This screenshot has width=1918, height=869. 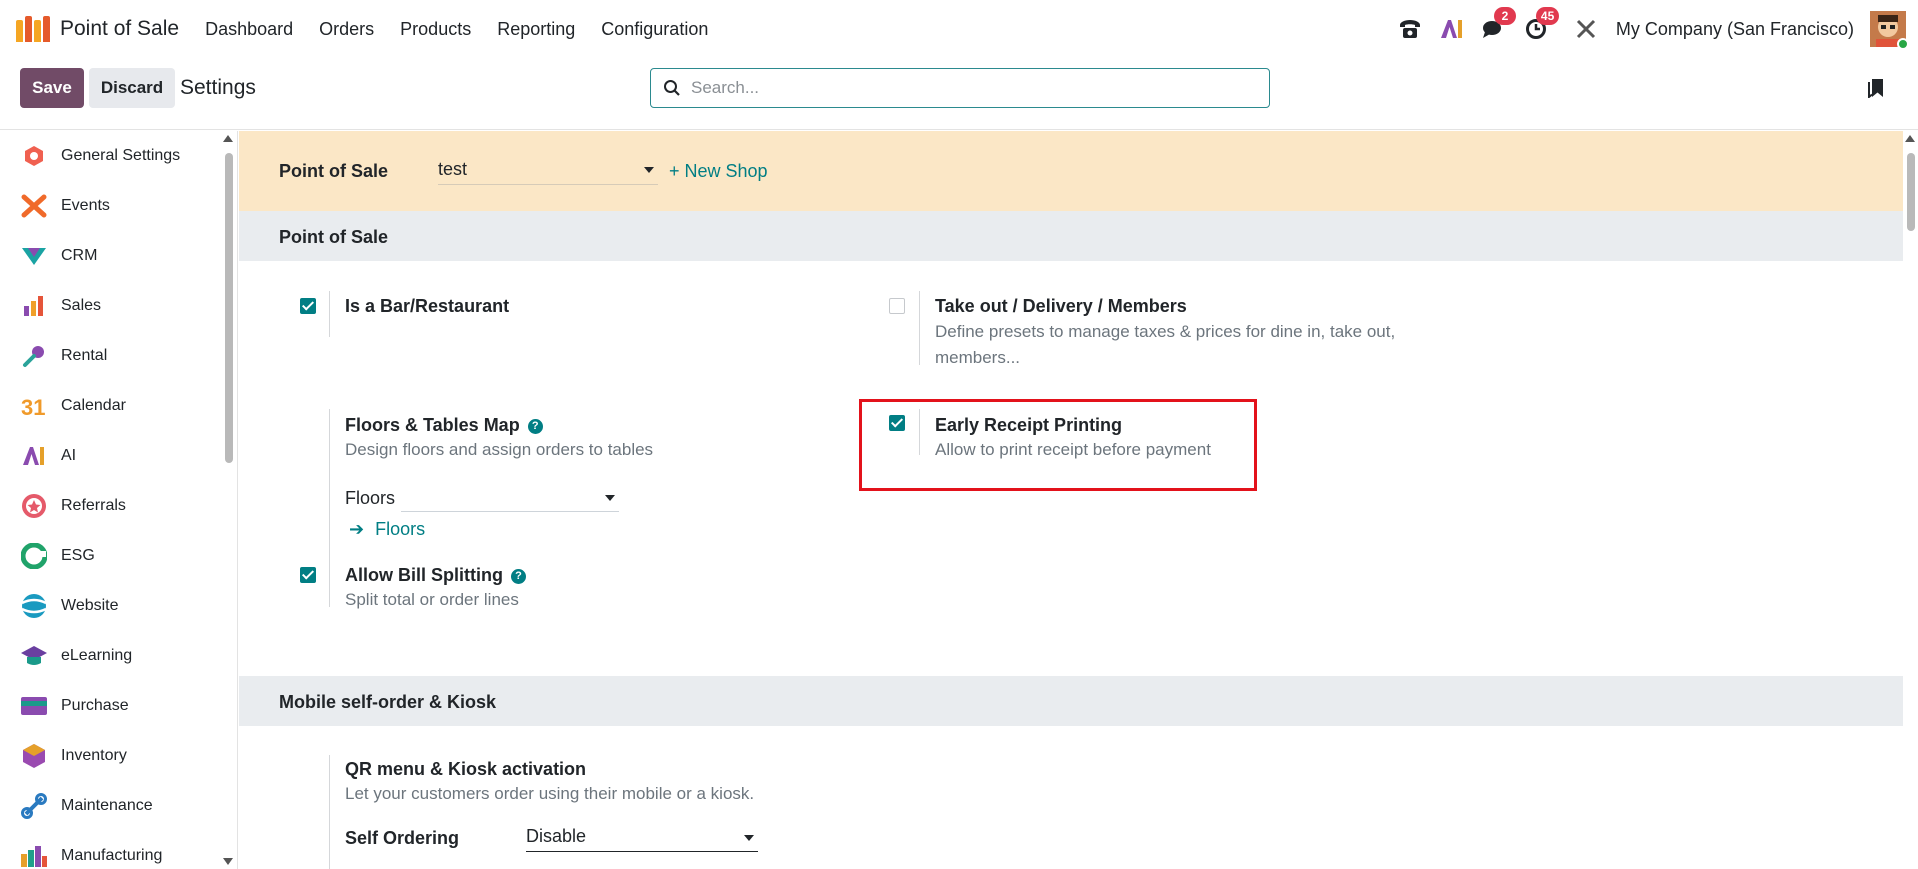 What do you see at coordinates (388, 702) in the screenshot?
I see `section-title-mobile: Mobile self-order & Kiosk` at bounding box center [388, 702].